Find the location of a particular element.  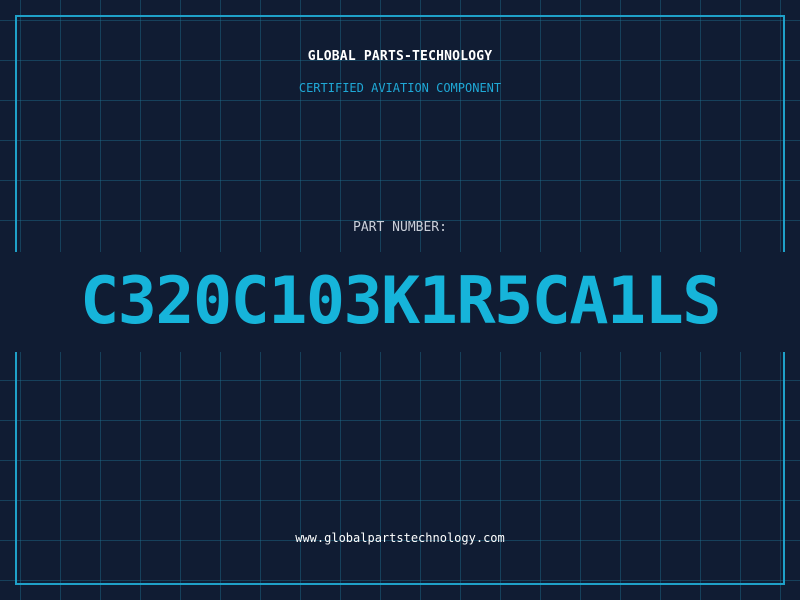

certification-tagline: CERTIFIED AVIATION COMPONENT is located at coordinates (400, 88).